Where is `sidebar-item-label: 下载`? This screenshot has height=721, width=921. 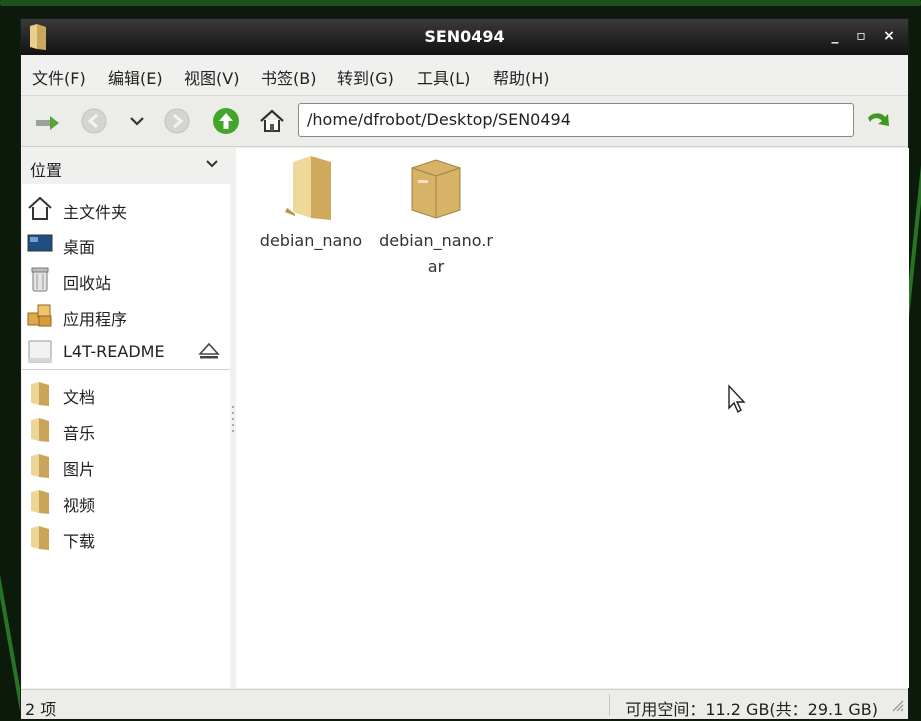
sidebar-item-label: 下载 is located at coordinates (79, 541).